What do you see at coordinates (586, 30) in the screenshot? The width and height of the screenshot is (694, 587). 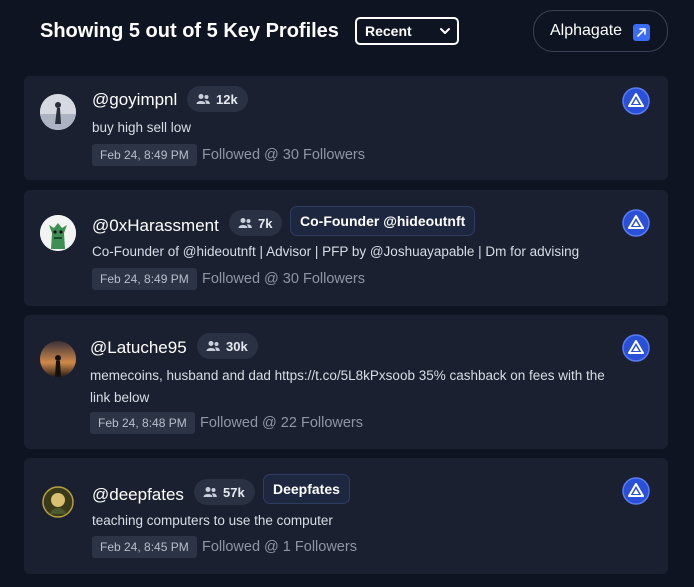 I see `alphagate-button-label: Alphagate` at bounding box center [586, 30].